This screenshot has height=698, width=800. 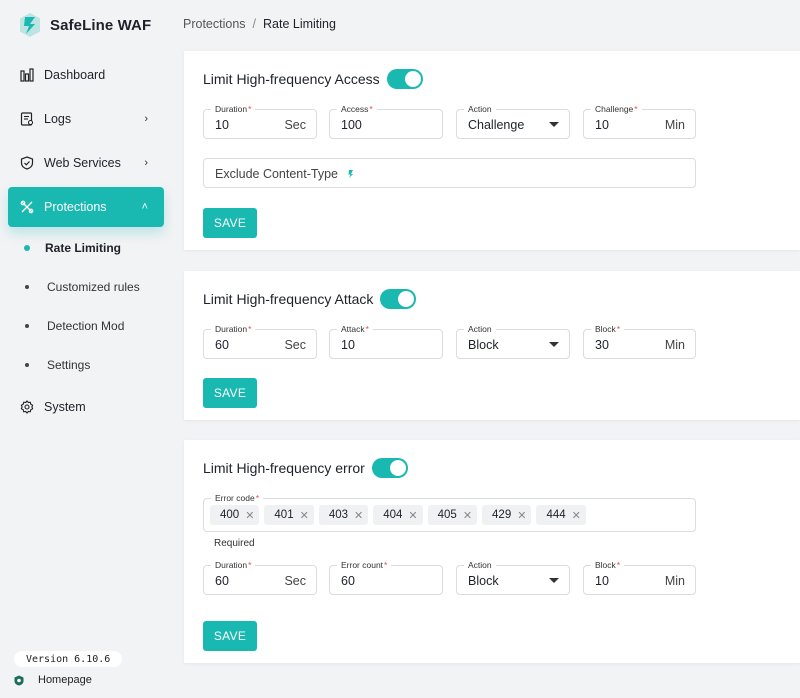 I want to click on error-code-tag: 403 ✕, so click(x=343, y=515).